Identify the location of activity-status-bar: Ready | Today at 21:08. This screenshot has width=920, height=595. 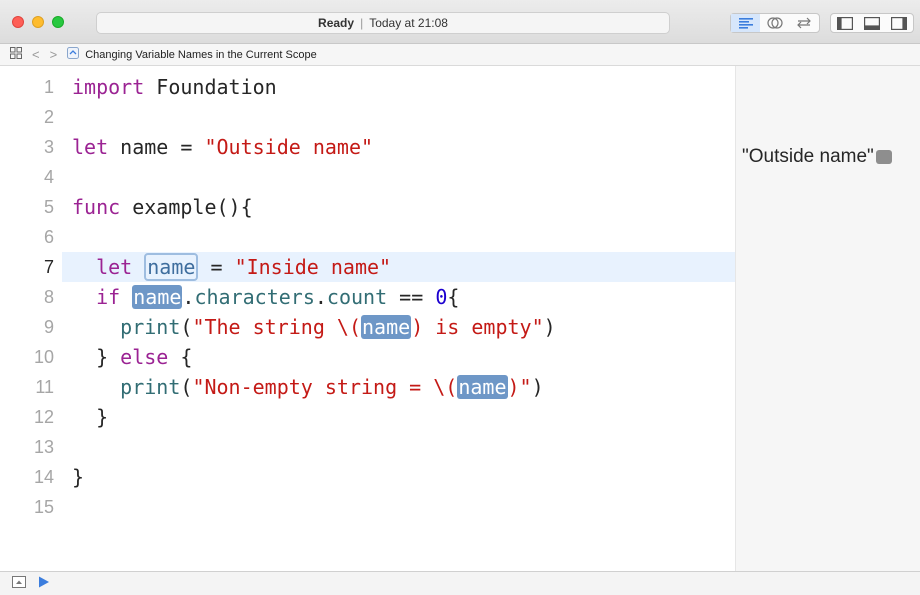
(383, 23).